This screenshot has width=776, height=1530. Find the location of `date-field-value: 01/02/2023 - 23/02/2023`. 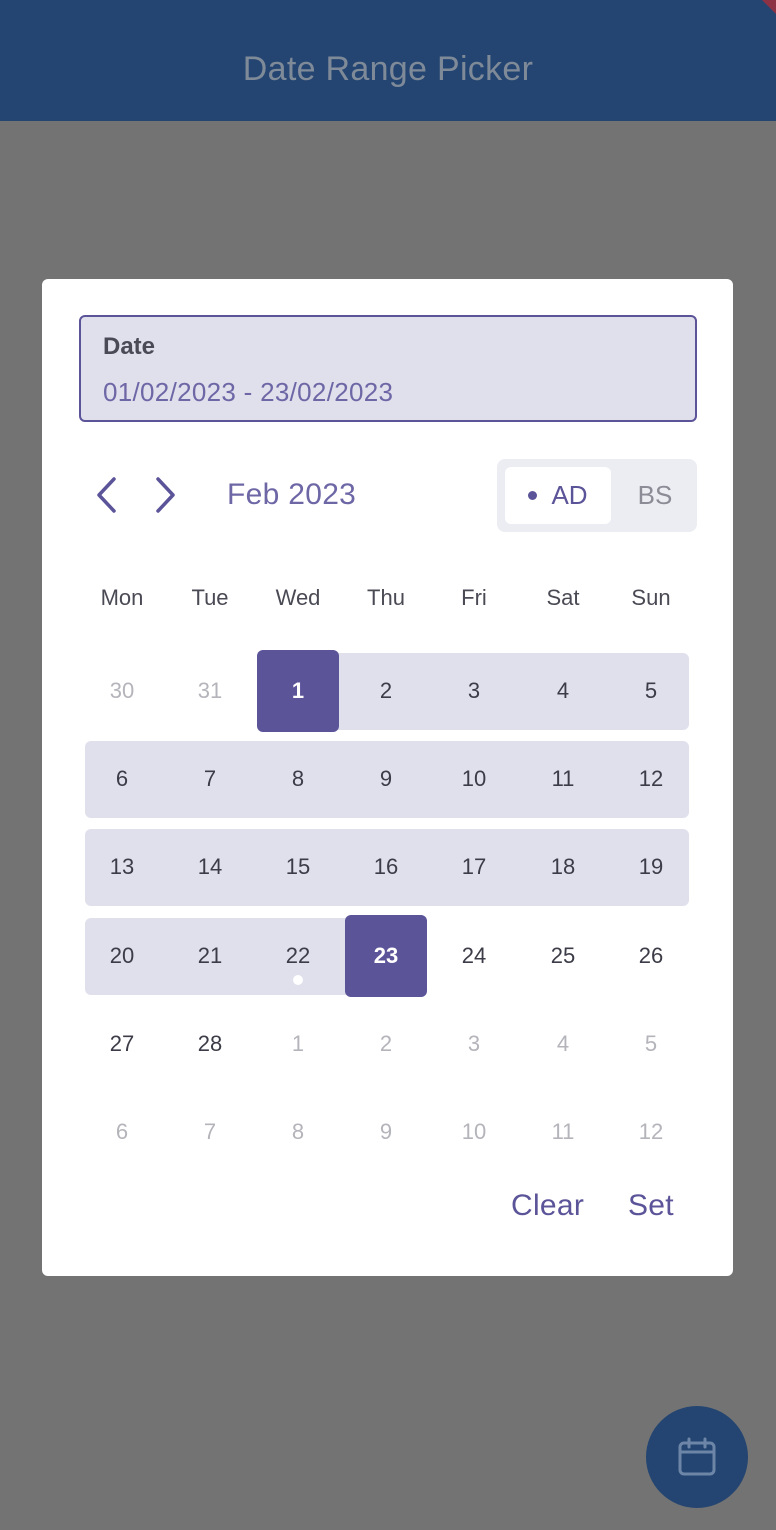

date-field-value: 01/02/2023 - 23/02/2023 is located at coordinates (248, 392).